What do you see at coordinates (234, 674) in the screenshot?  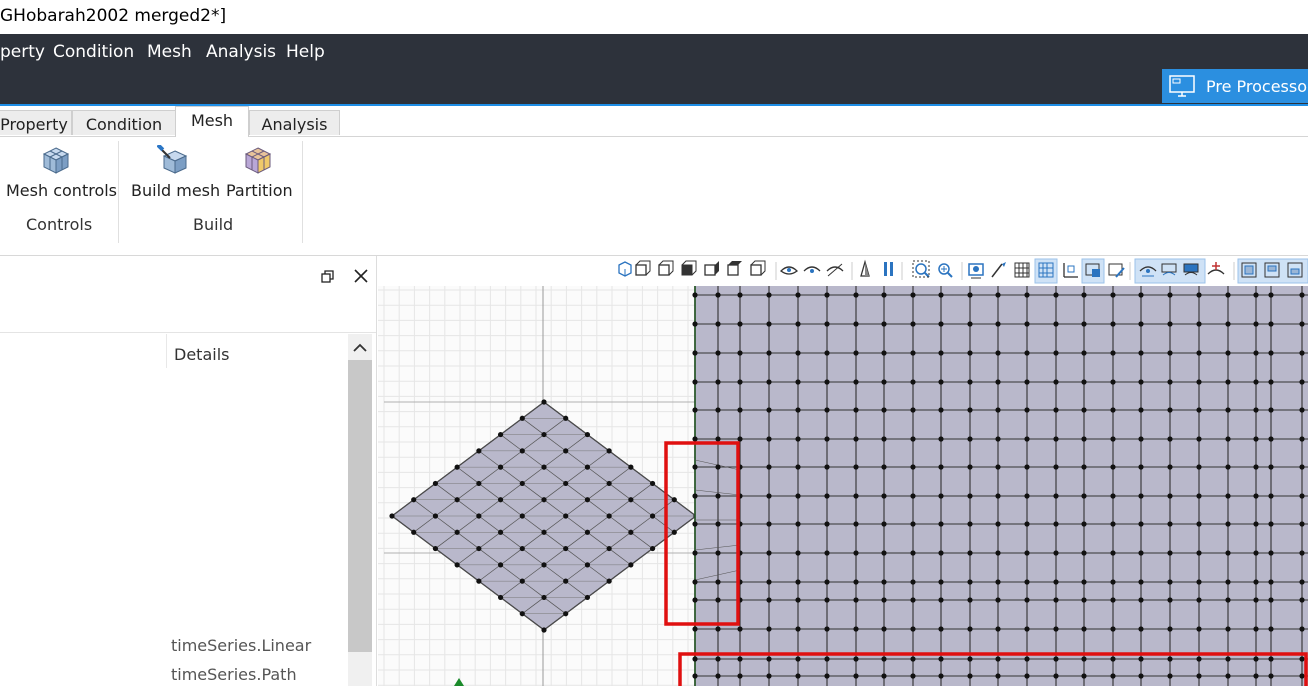 I see `list-item: timeSeries.Path` at bounding box center [234, 674].